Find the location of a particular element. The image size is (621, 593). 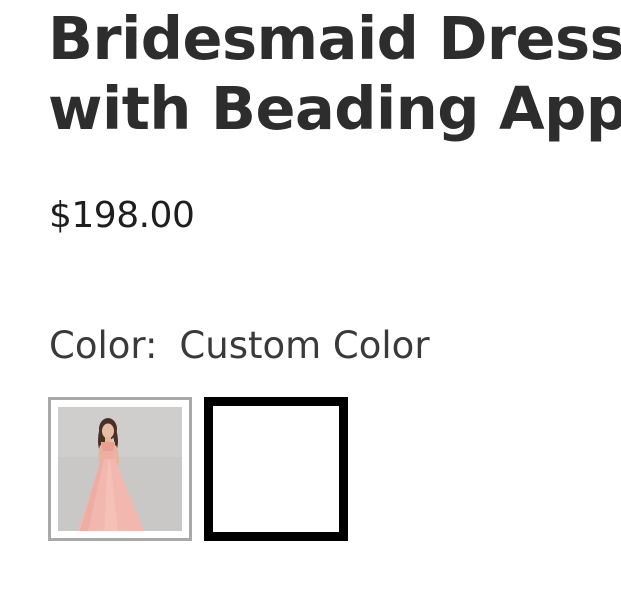

dress-photo-icon is located at coordinates (120, 469).